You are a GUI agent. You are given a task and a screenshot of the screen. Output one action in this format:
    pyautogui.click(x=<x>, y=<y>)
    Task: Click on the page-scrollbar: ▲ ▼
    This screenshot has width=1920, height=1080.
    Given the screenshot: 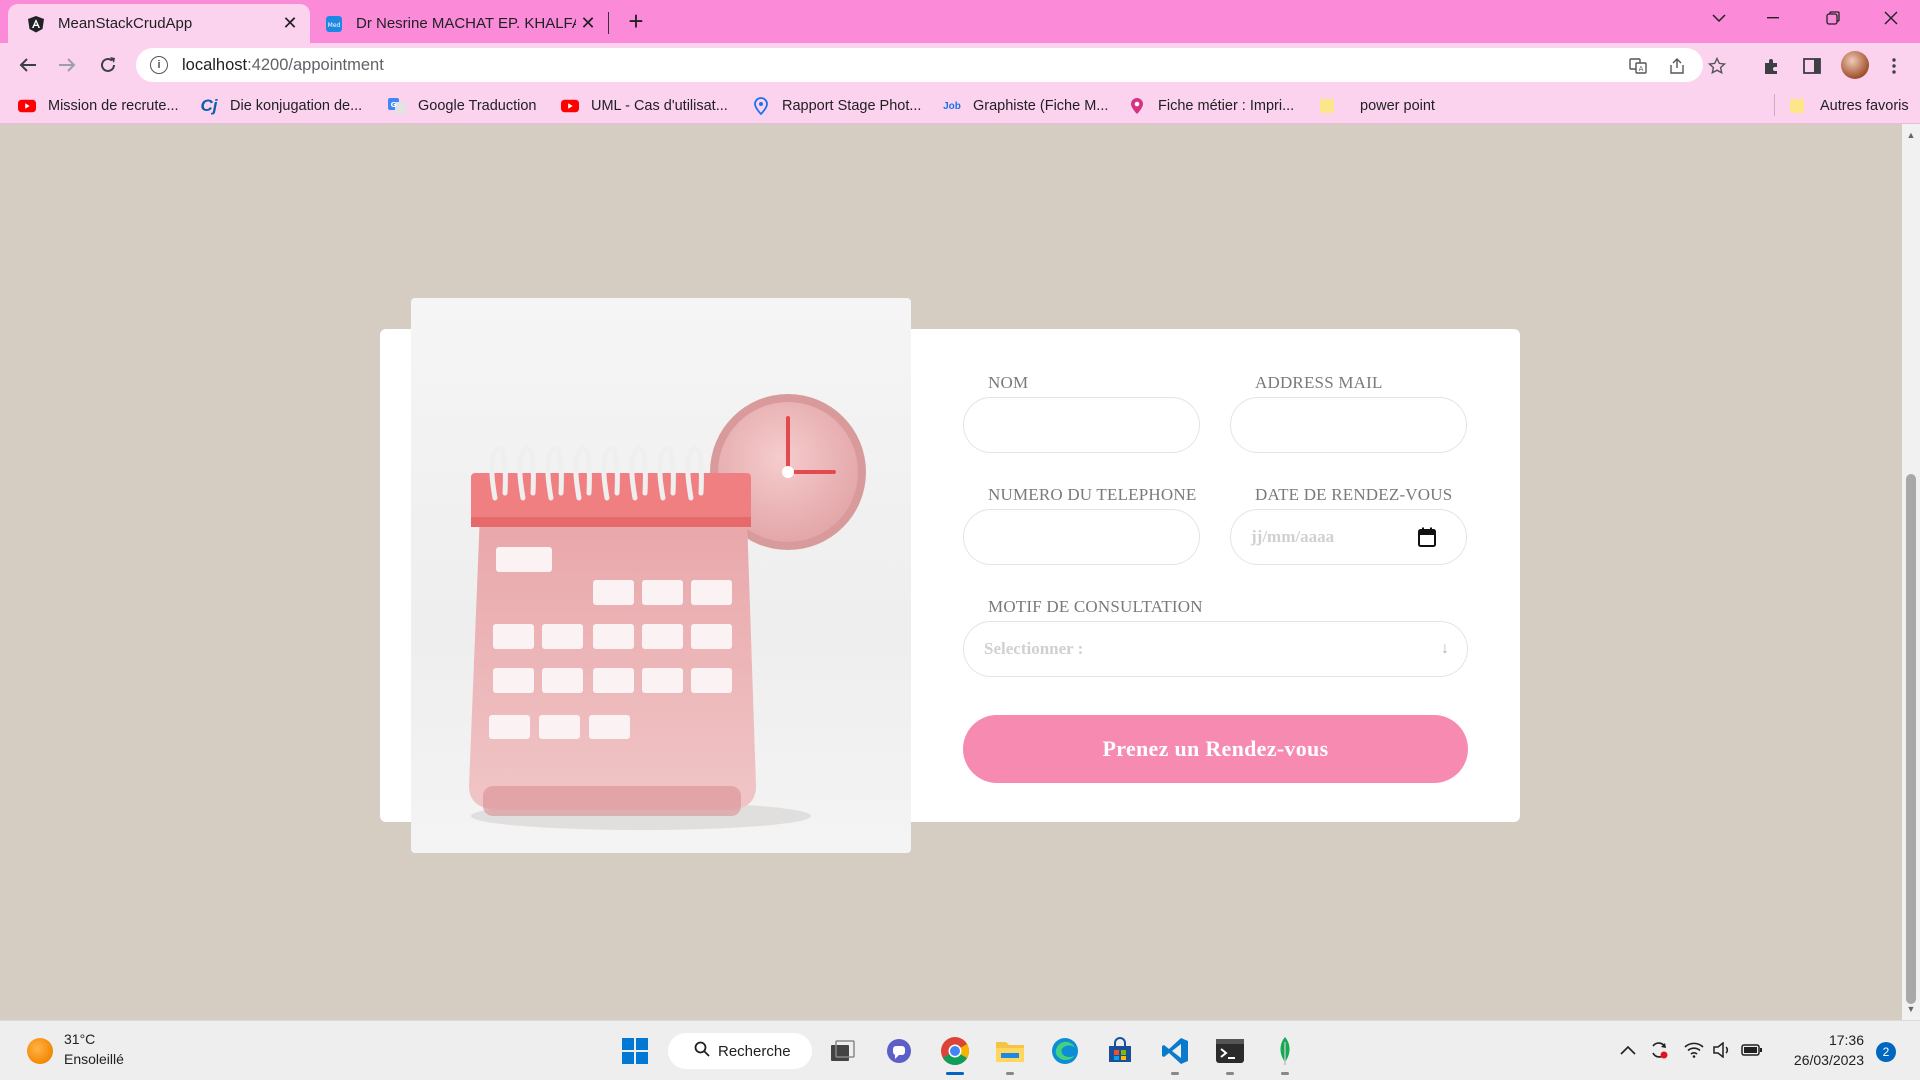 What is the action you would take?
    pyautogui.click(x=1911, y=572)
    